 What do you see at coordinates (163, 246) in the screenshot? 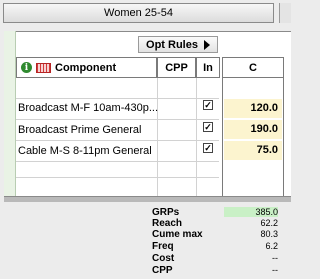
I see `summary-label-freq: Freq` at bounding box center [163, 246].